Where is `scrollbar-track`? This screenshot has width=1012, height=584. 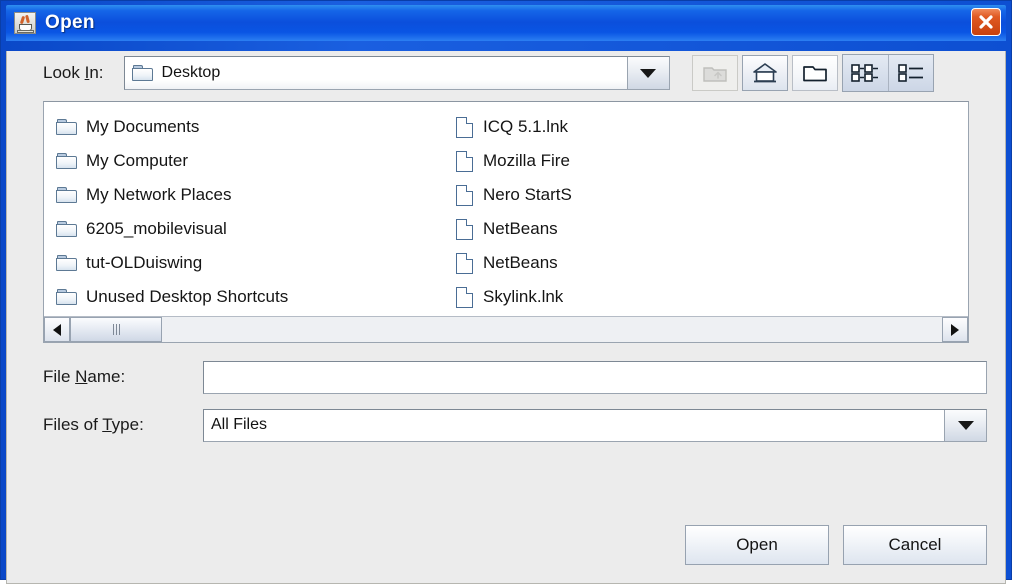
scrollbar-track is located at coordinates (506, 329).